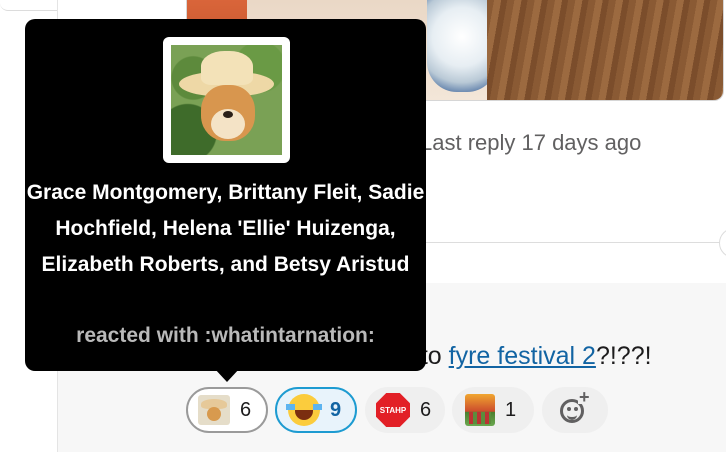 Image resolution: width=726 pixels, height=452 pixels. I want to click on add-reaction-icon: +, so click(575, 407).